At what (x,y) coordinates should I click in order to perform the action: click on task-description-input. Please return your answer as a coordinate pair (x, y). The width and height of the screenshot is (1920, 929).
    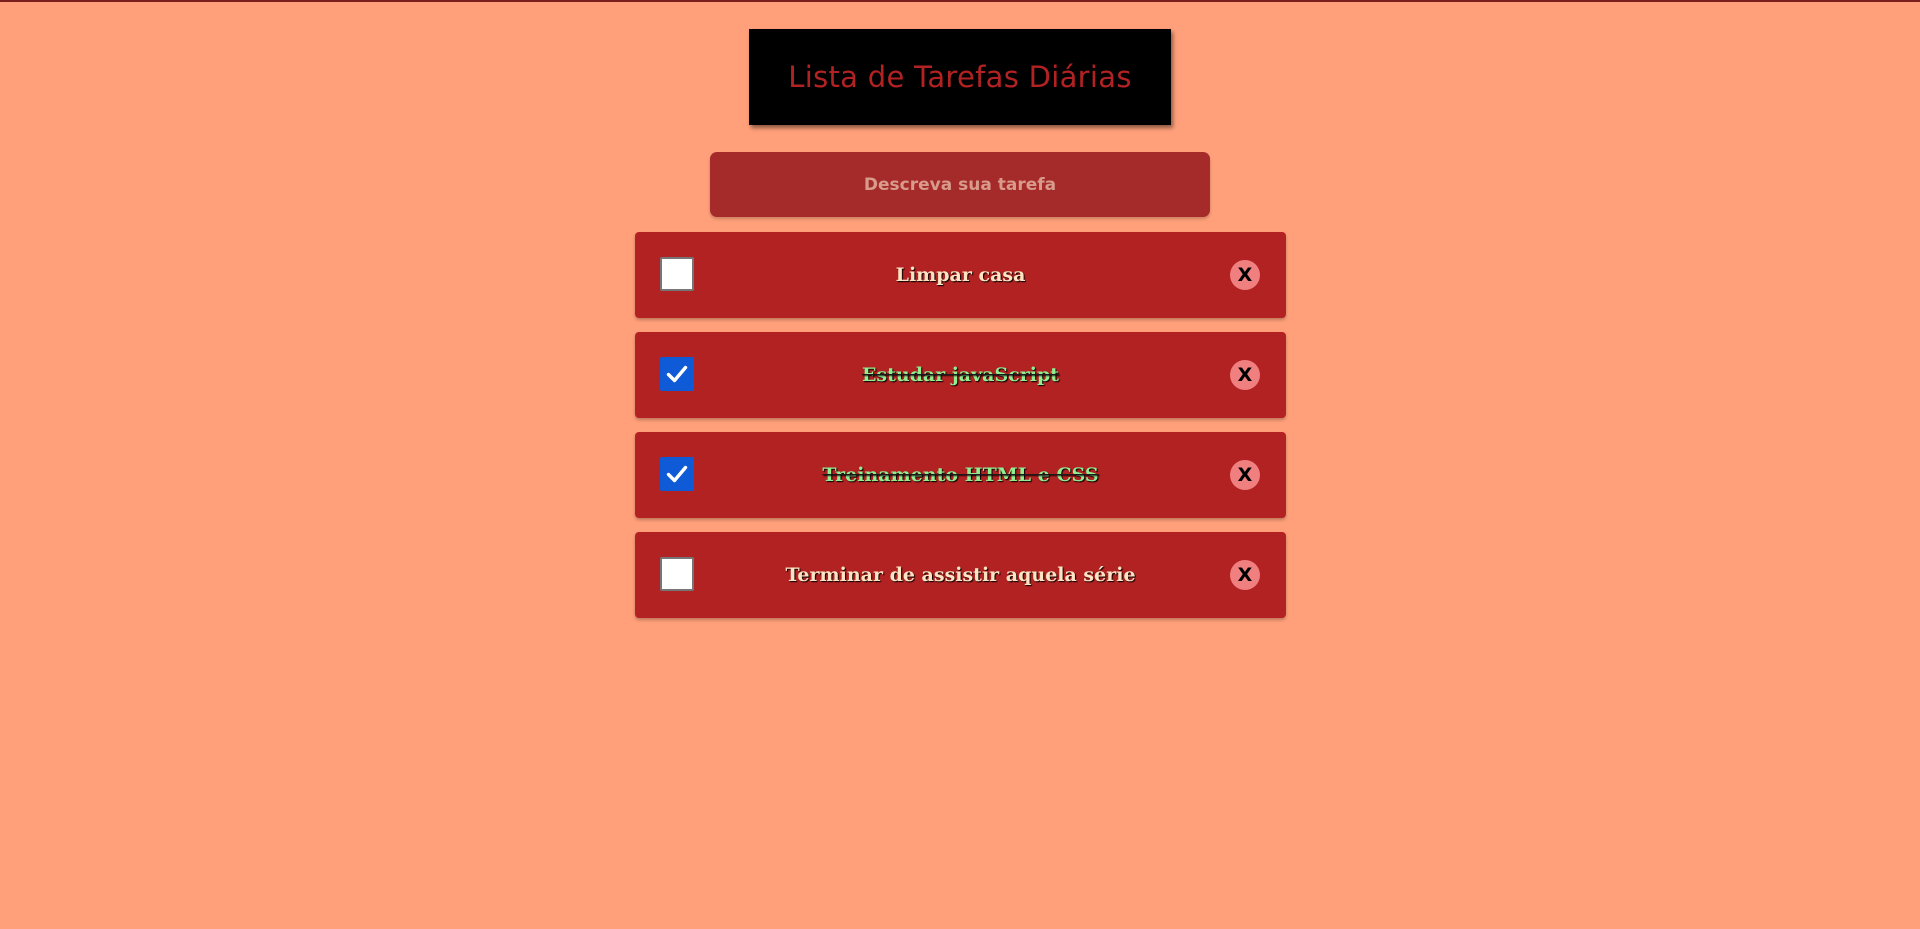
    Looking at the image, I should click on (960, 184).